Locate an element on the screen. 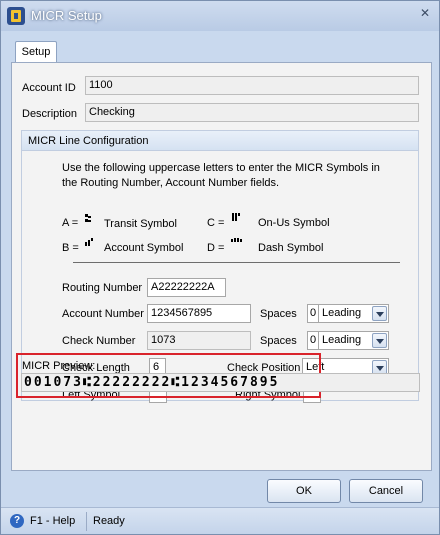 The image size is (440, 535). status-divider is located at coordinates (86, 521).